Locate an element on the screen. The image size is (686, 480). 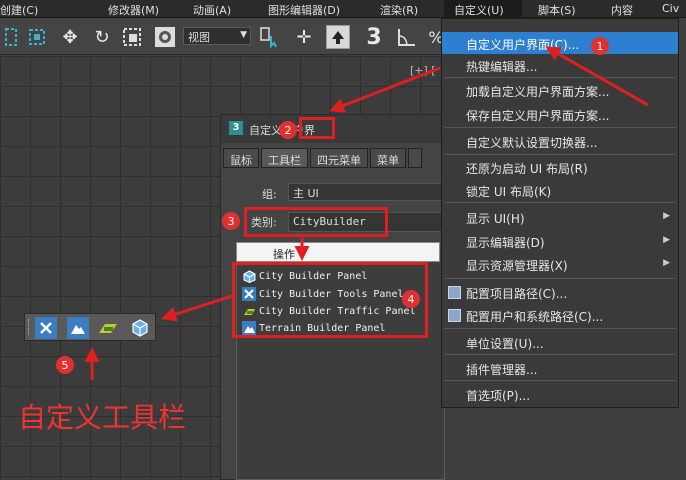
step-badge-2: 2 is located at coordinates (288, 130).